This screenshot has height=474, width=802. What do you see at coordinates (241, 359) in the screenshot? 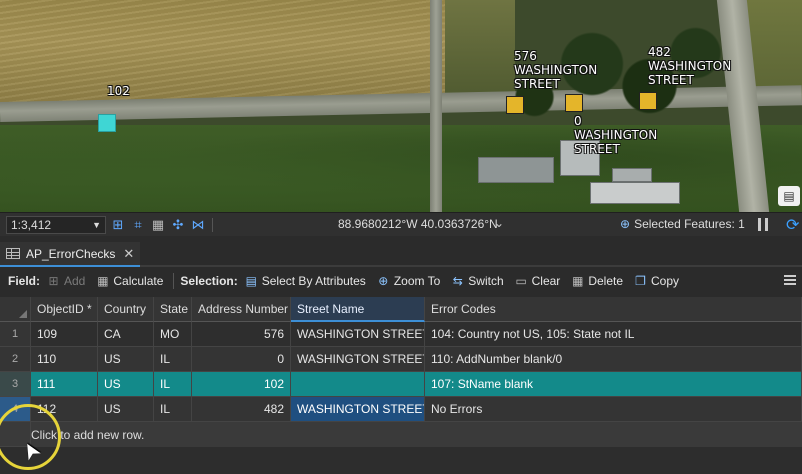
I see `cell-address-number: 0` at bounding box center [241, 359].